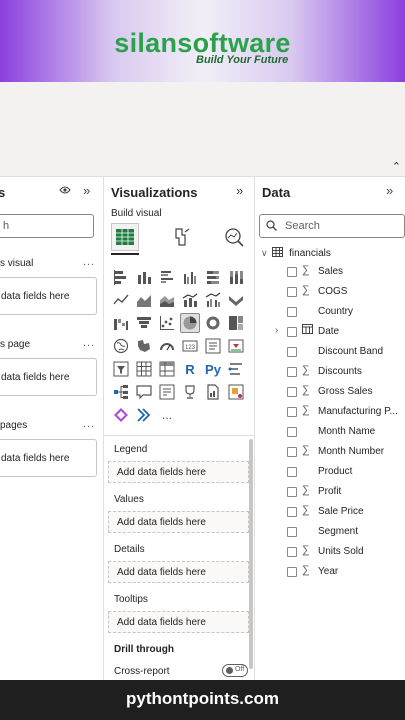  Describe the element at coordinates (167, 323) in the screenshot. I see `scatter-chart-icon` at that location.